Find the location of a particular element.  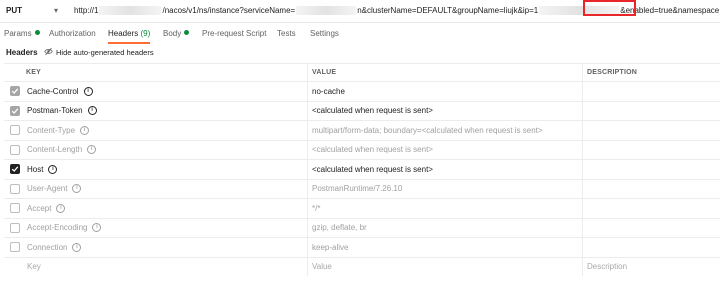

highlight-annotation-box is located at coordinates (609, 8).